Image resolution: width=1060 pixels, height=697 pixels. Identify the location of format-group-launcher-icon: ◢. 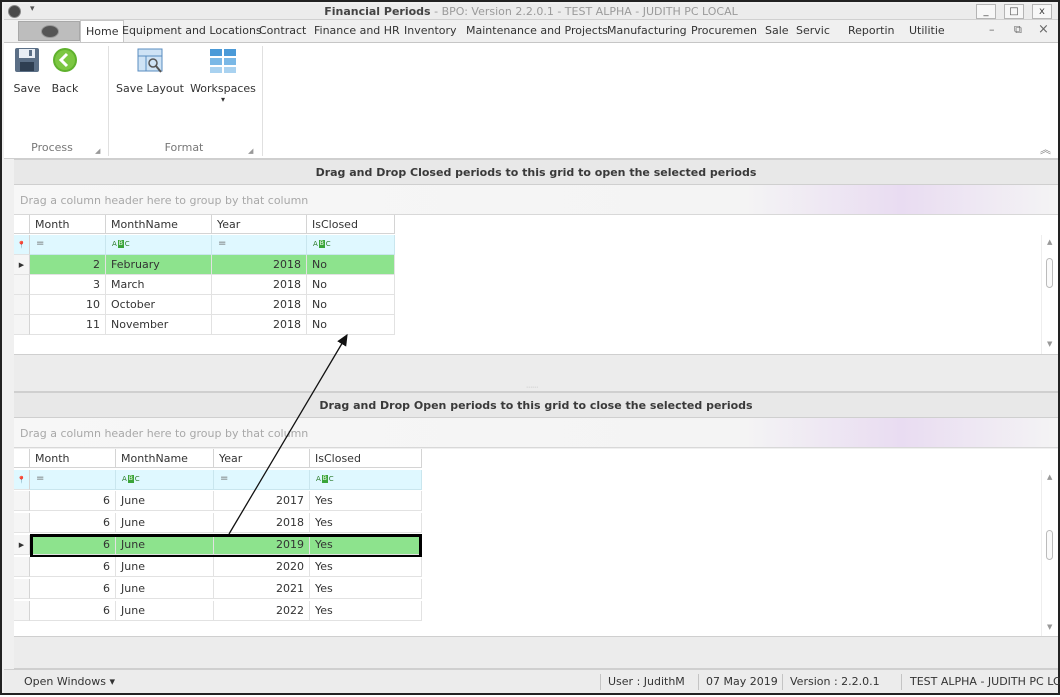
(250, 151).